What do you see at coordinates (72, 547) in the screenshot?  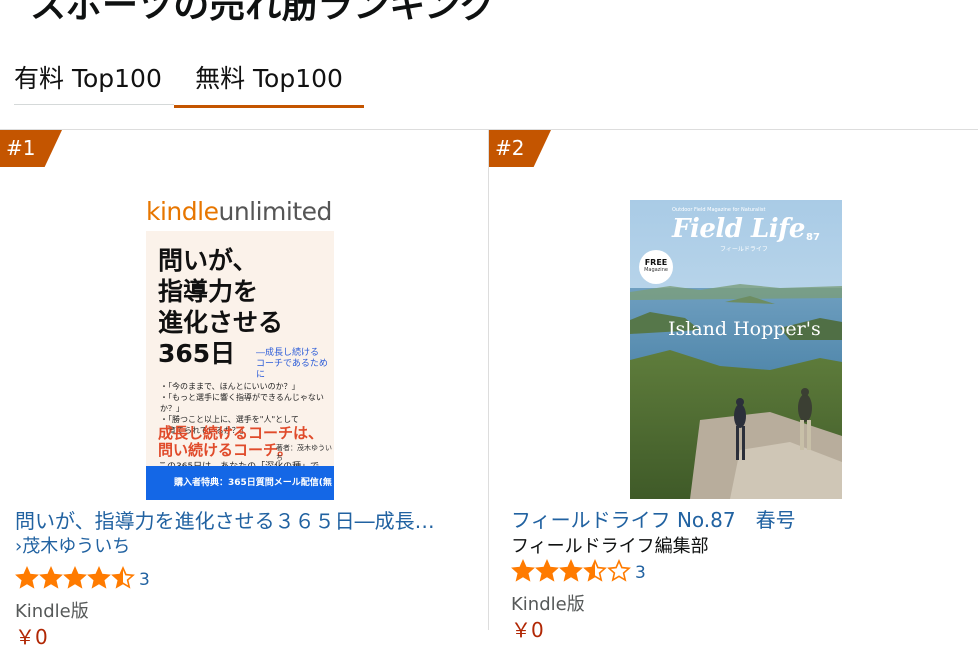 I see `author-link: ›茂木ゆういち` at bounding box center [72, 547].